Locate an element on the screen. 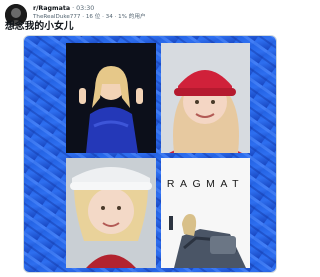 This screenshot has width=320, height=277. author-line: r/Ragmata · 03:30 is located at coordinates (63, 9).